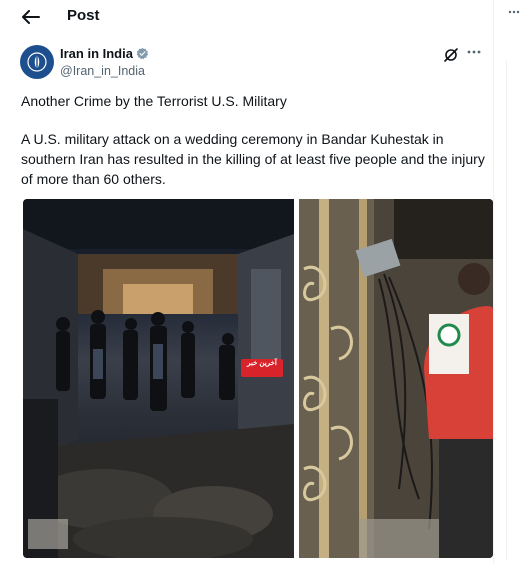 This screenshot has width=521, height=564. I want to click on verified-badge-icon, so click(142, 53).